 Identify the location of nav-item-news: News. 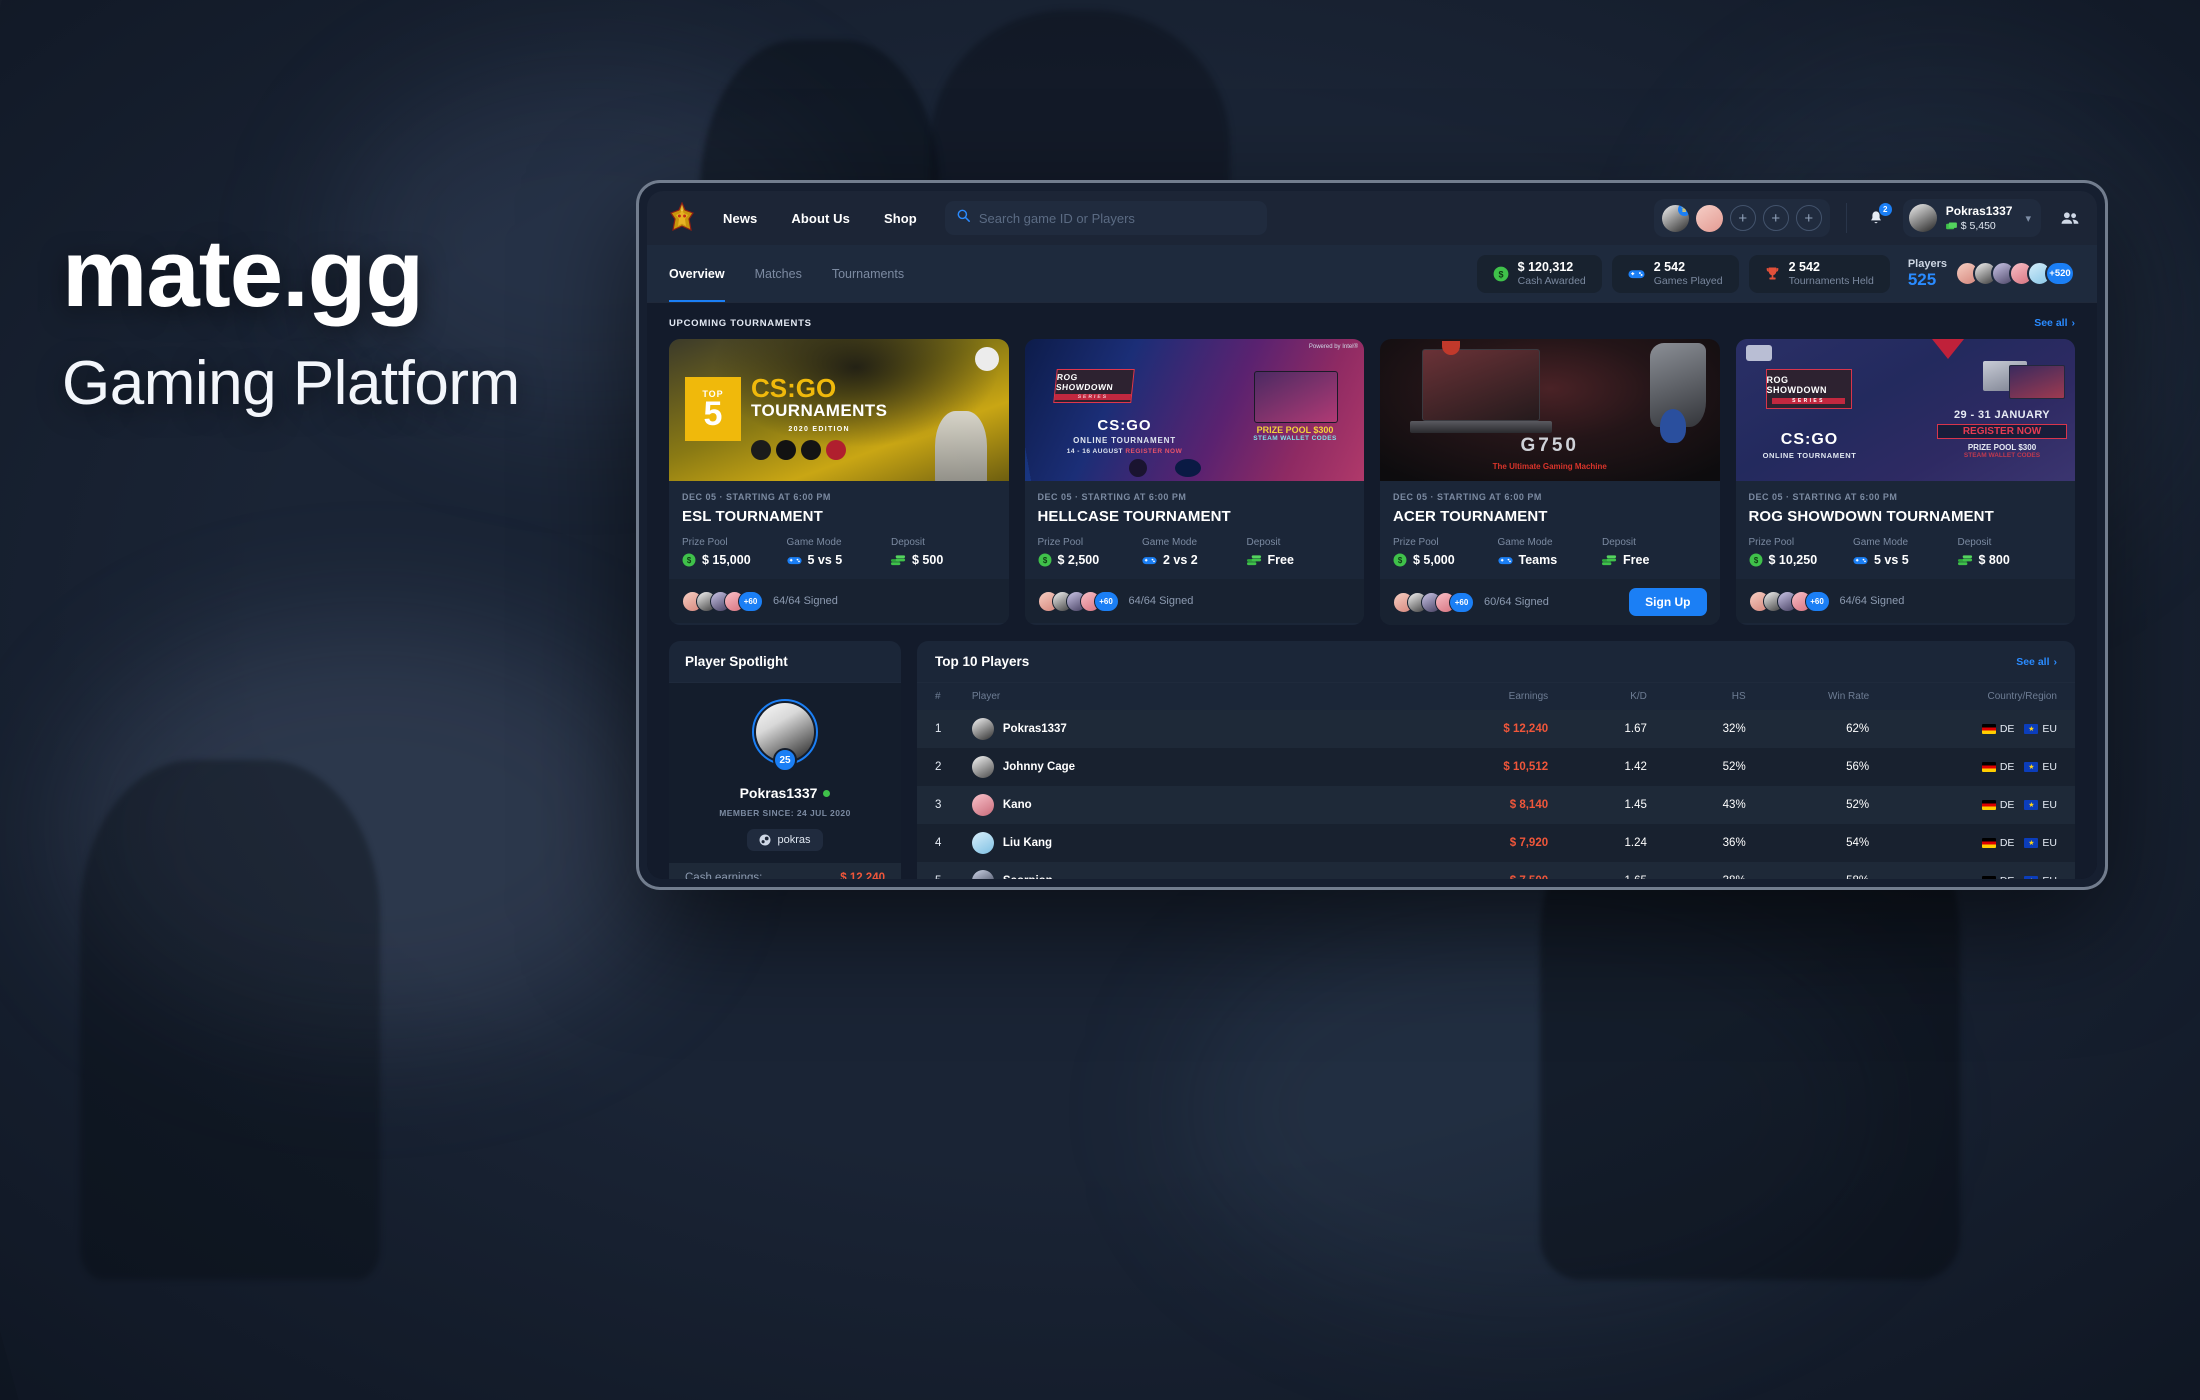
(740, 218).